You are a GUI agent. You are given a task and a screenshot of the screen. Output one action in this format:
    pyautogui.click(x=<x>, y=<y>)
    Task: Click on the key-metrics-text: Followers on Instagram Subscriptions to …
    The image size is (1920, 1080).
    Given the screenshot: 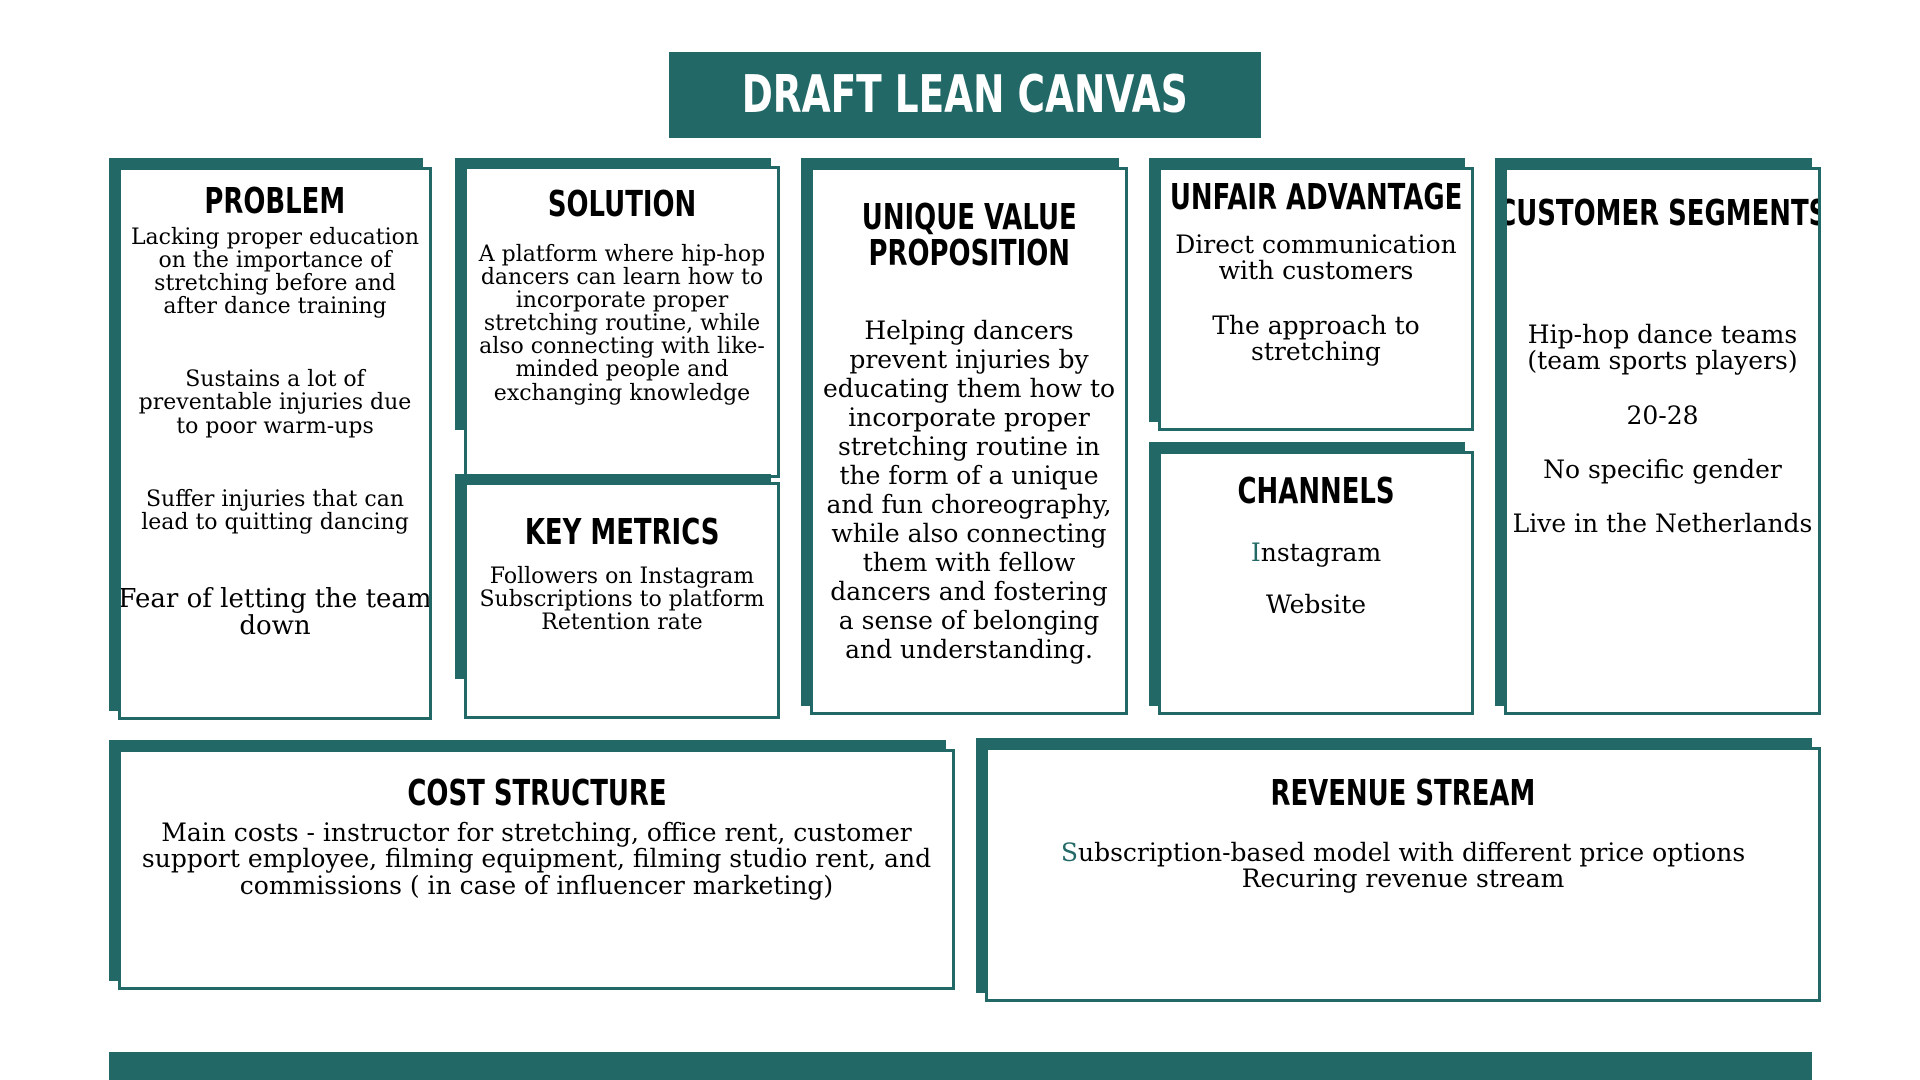 What is the action you would take?
    pyautogui.click(x=622, y=600)
    